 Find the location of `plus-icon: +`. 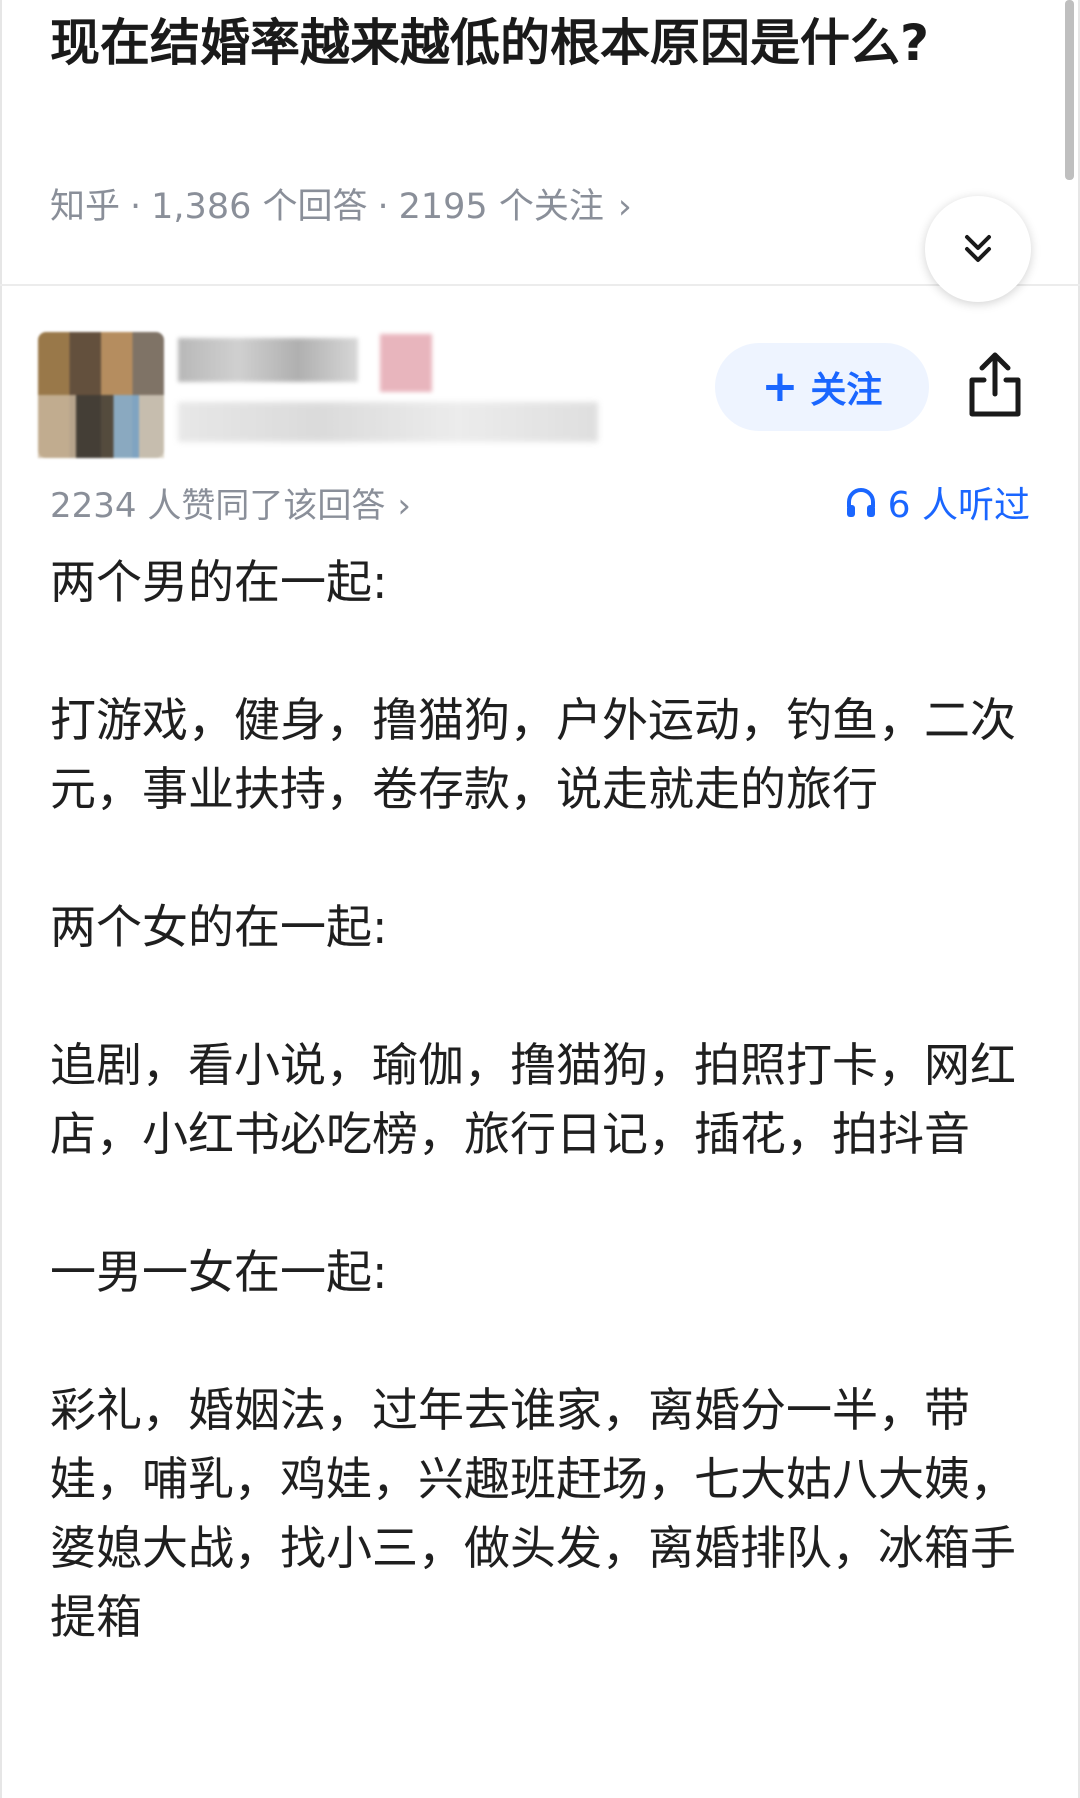

plus-icon: + is located at coordinates (780, 386).